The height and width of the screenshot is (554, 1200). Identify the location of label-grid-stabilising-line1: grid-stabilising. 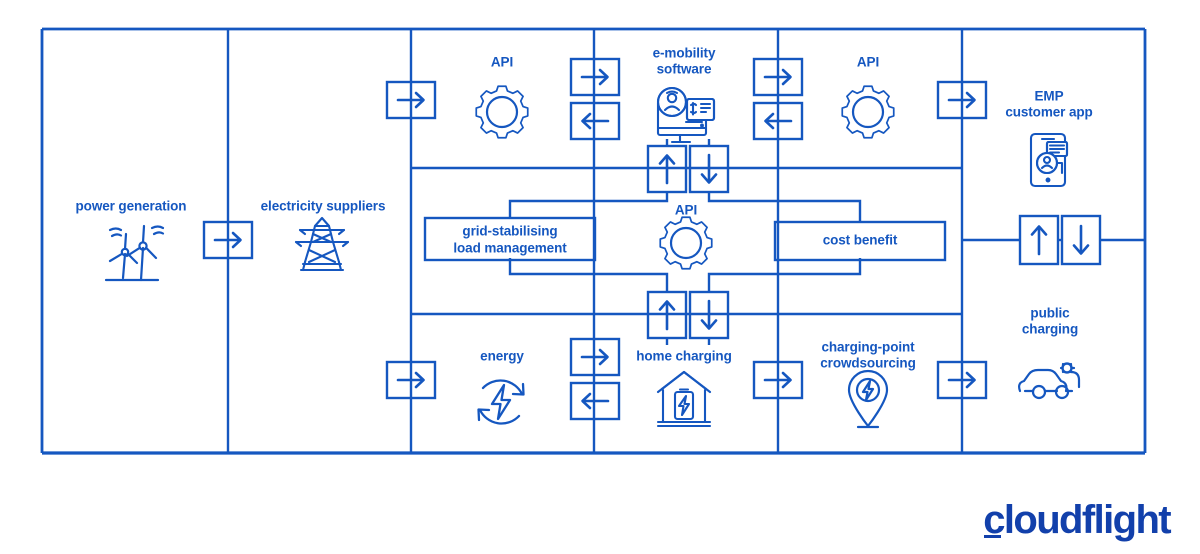
(509, 231).